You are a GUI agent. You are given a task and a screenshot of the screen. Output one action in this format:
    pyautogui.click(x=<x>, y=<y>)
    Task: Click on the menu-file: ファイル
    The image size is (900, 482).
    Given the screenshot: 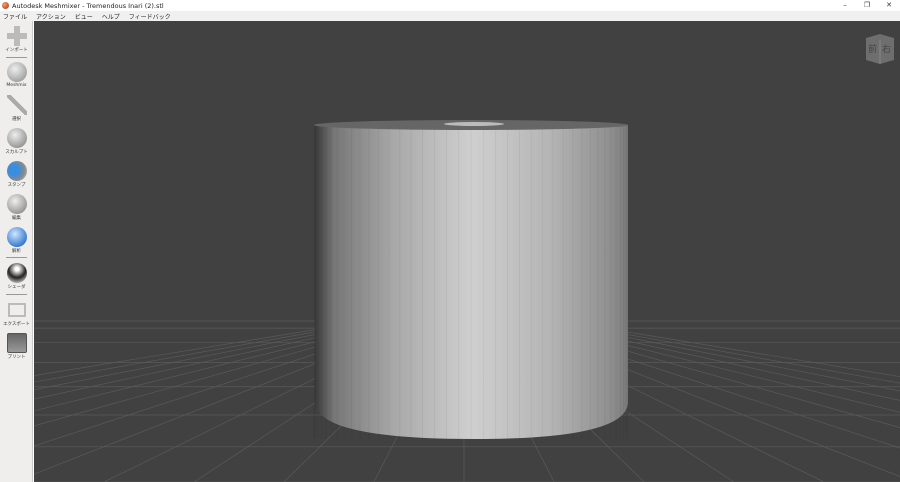 What is the action you would take?
    pyautogui.click(x=15, y=16)
    